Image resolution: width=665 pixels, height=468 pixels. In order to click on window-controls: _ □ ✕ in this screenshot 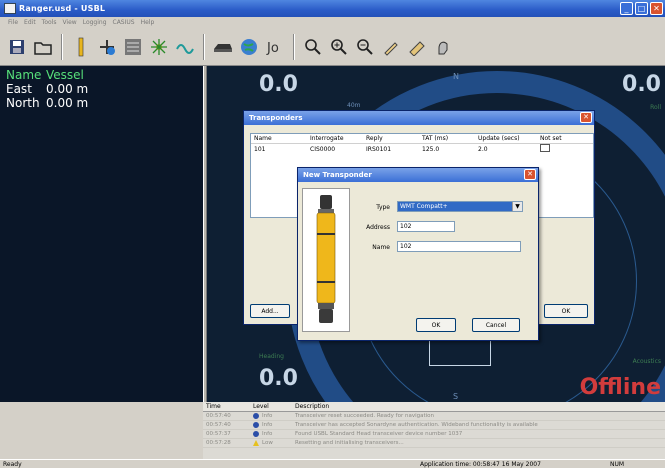, I will do `click(641, 8)`.